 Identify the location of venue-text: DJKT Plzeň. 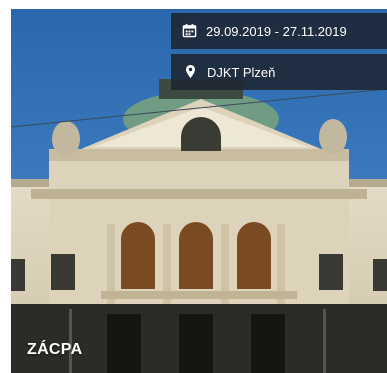
(241, 72).